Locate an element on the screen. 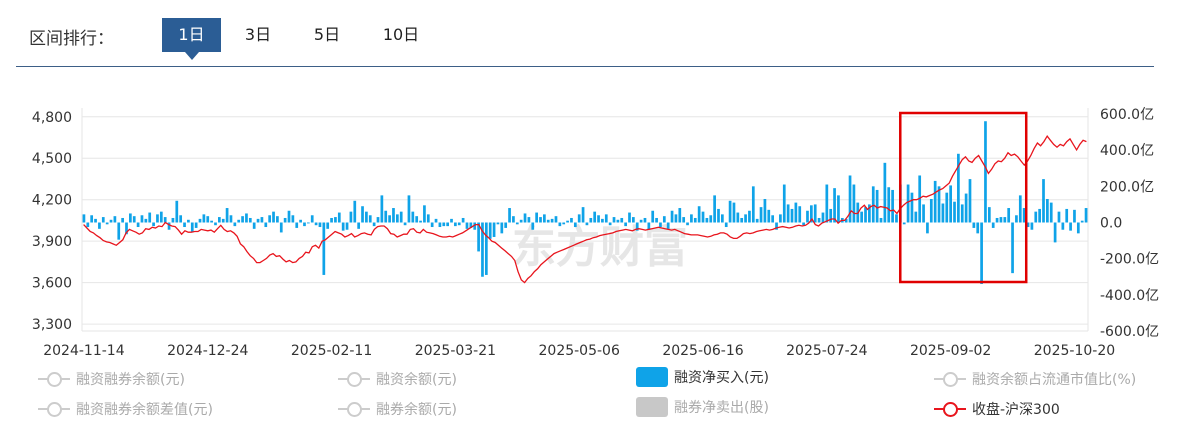  legend-securities-lending-balance: 融券余额(元) is located at coordinates (397, 409).